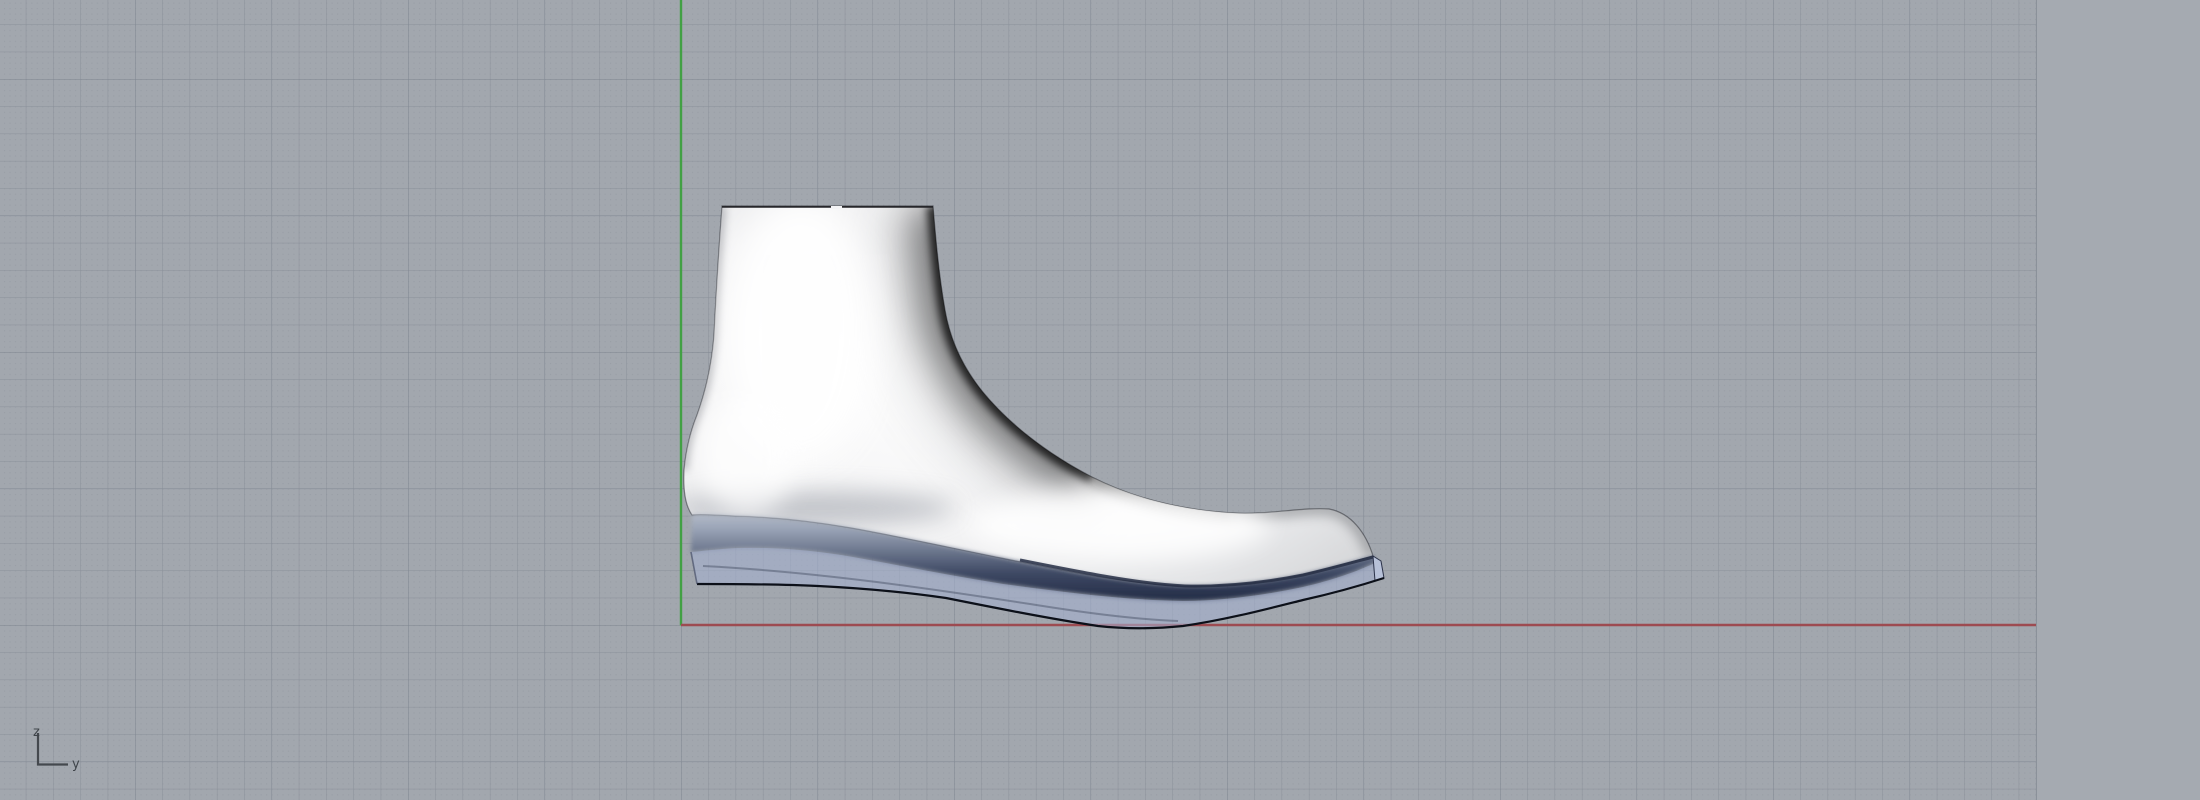 This screenshot has width=2200, height=800. What do you see at coordinates (76, 764) in the screenshot?
I see `axis-label-y: y` at bounding box center [76, 764].